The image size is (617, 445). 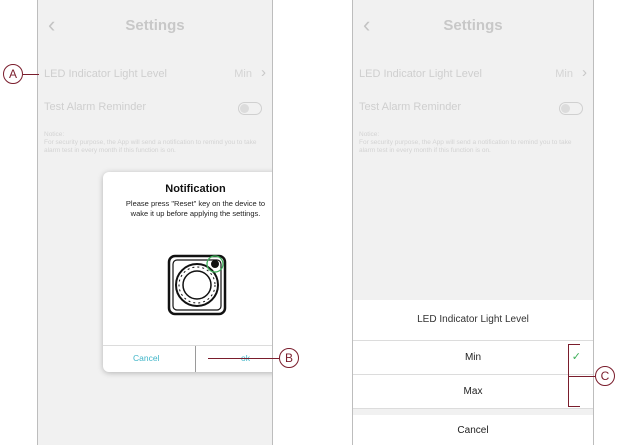 What do you see at coordinates (473, 430) in the screenshot?
I see `sheet-cancel-button: Cancel` at bounding box center [473, 430].